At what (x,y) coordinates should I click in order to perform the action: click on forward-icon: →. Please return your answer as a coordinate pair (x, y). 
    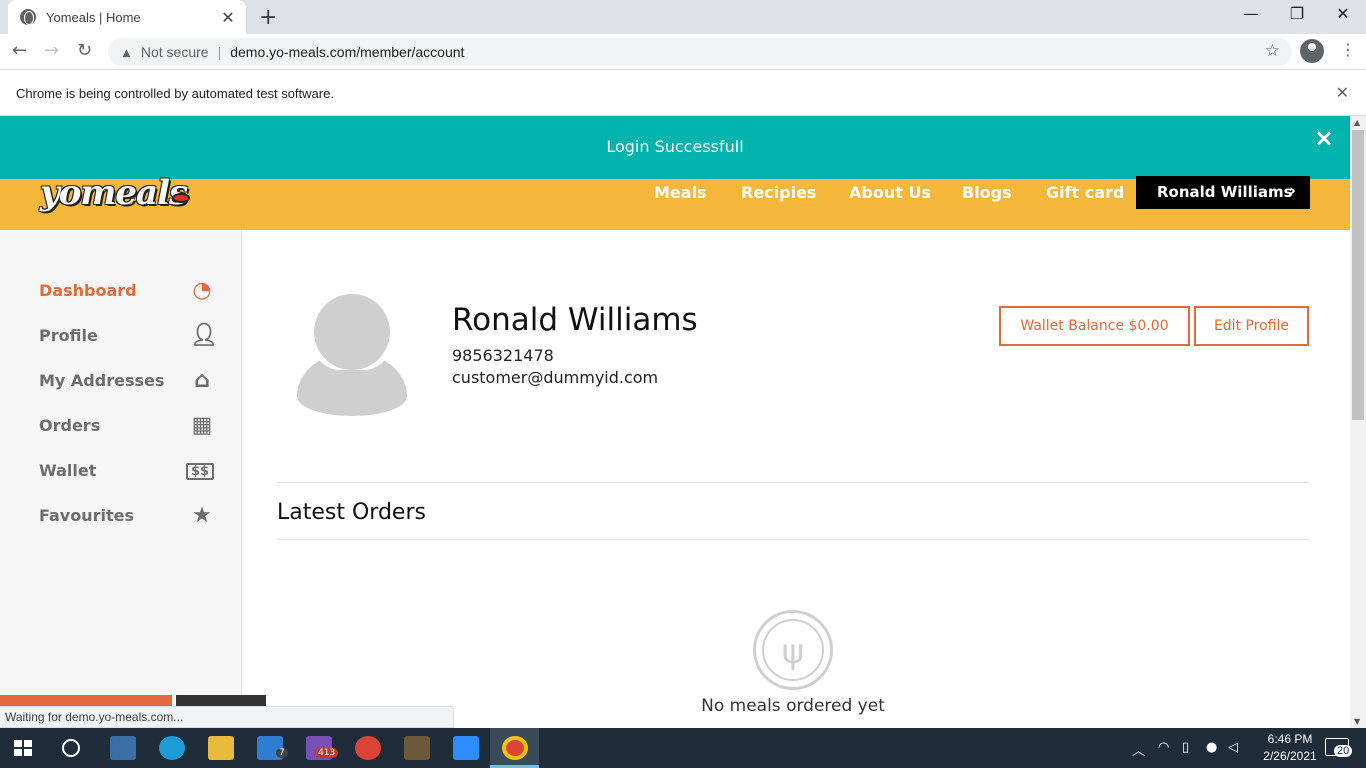
    Looking at the image, I should click on (51, 50).